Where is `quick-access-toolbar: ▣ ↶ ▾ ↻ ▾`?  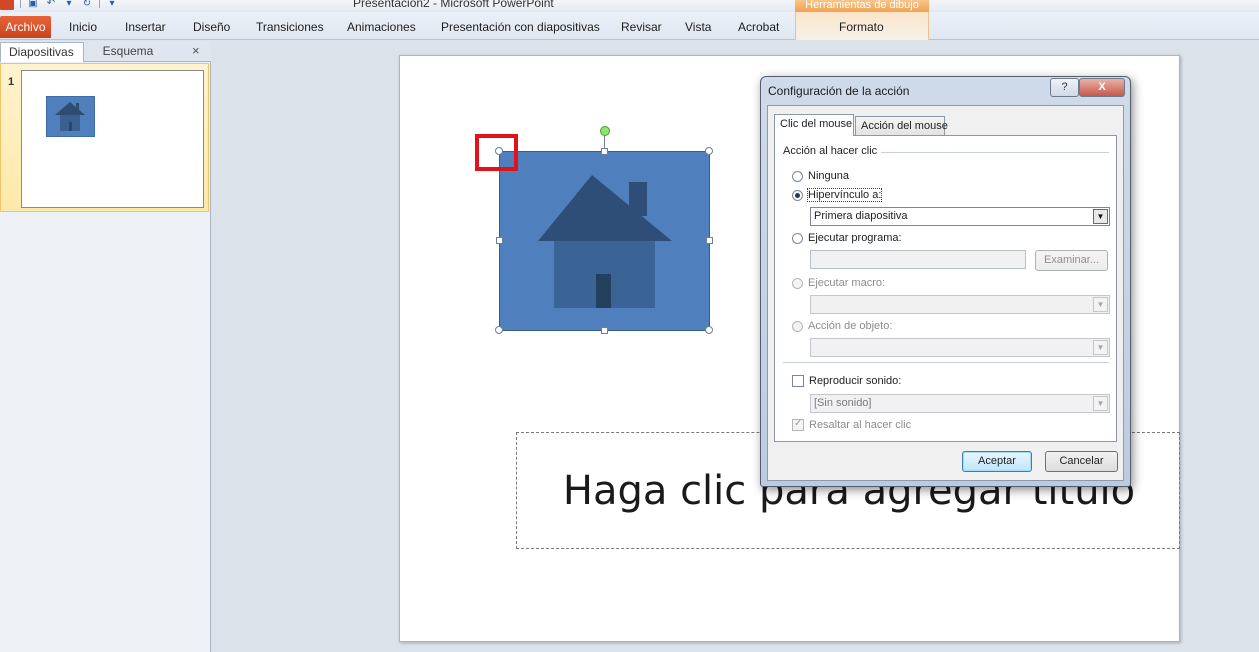
quick-access-toolbar: ▣ ↶ ▾ ↻ ▾ is located at coordinates (59, 5).